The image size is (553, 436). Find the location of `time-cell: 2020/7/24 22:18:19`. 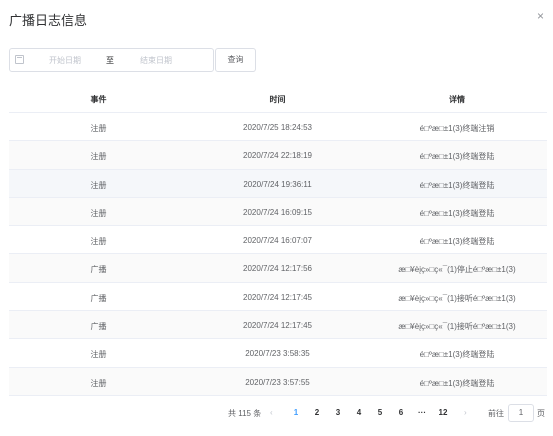

time-cell: 2020/7/24 22:18:19 is located at coordinates (277, 156).